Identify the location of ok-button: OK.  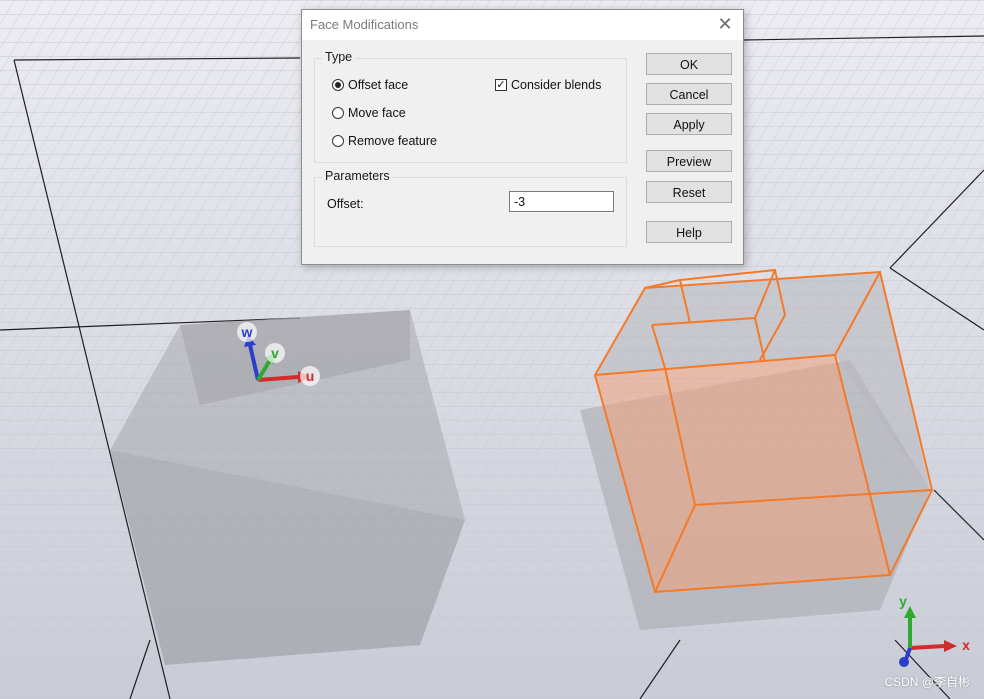
(689, 64).